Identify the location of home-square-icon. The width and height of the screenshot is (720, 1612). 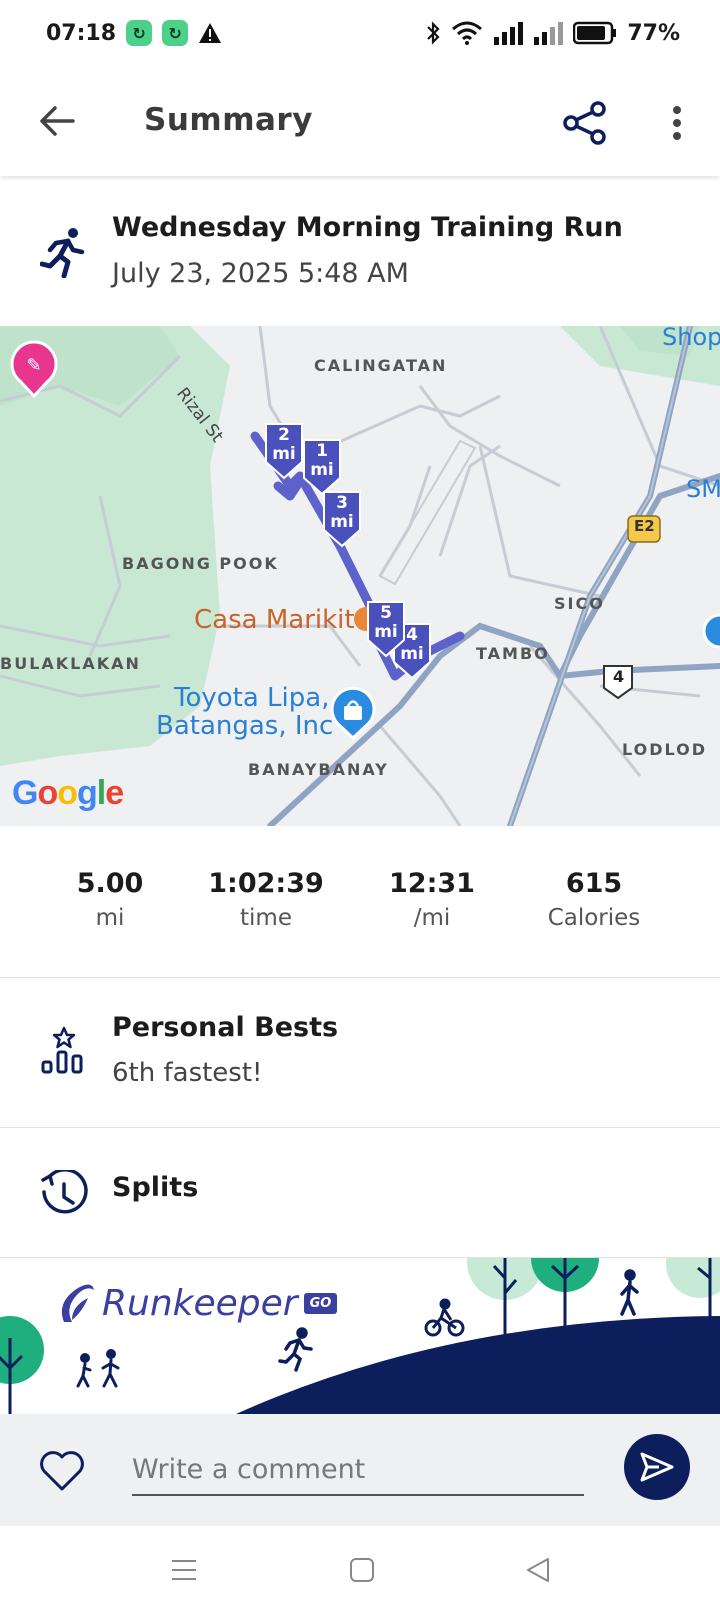
(362, 1570).